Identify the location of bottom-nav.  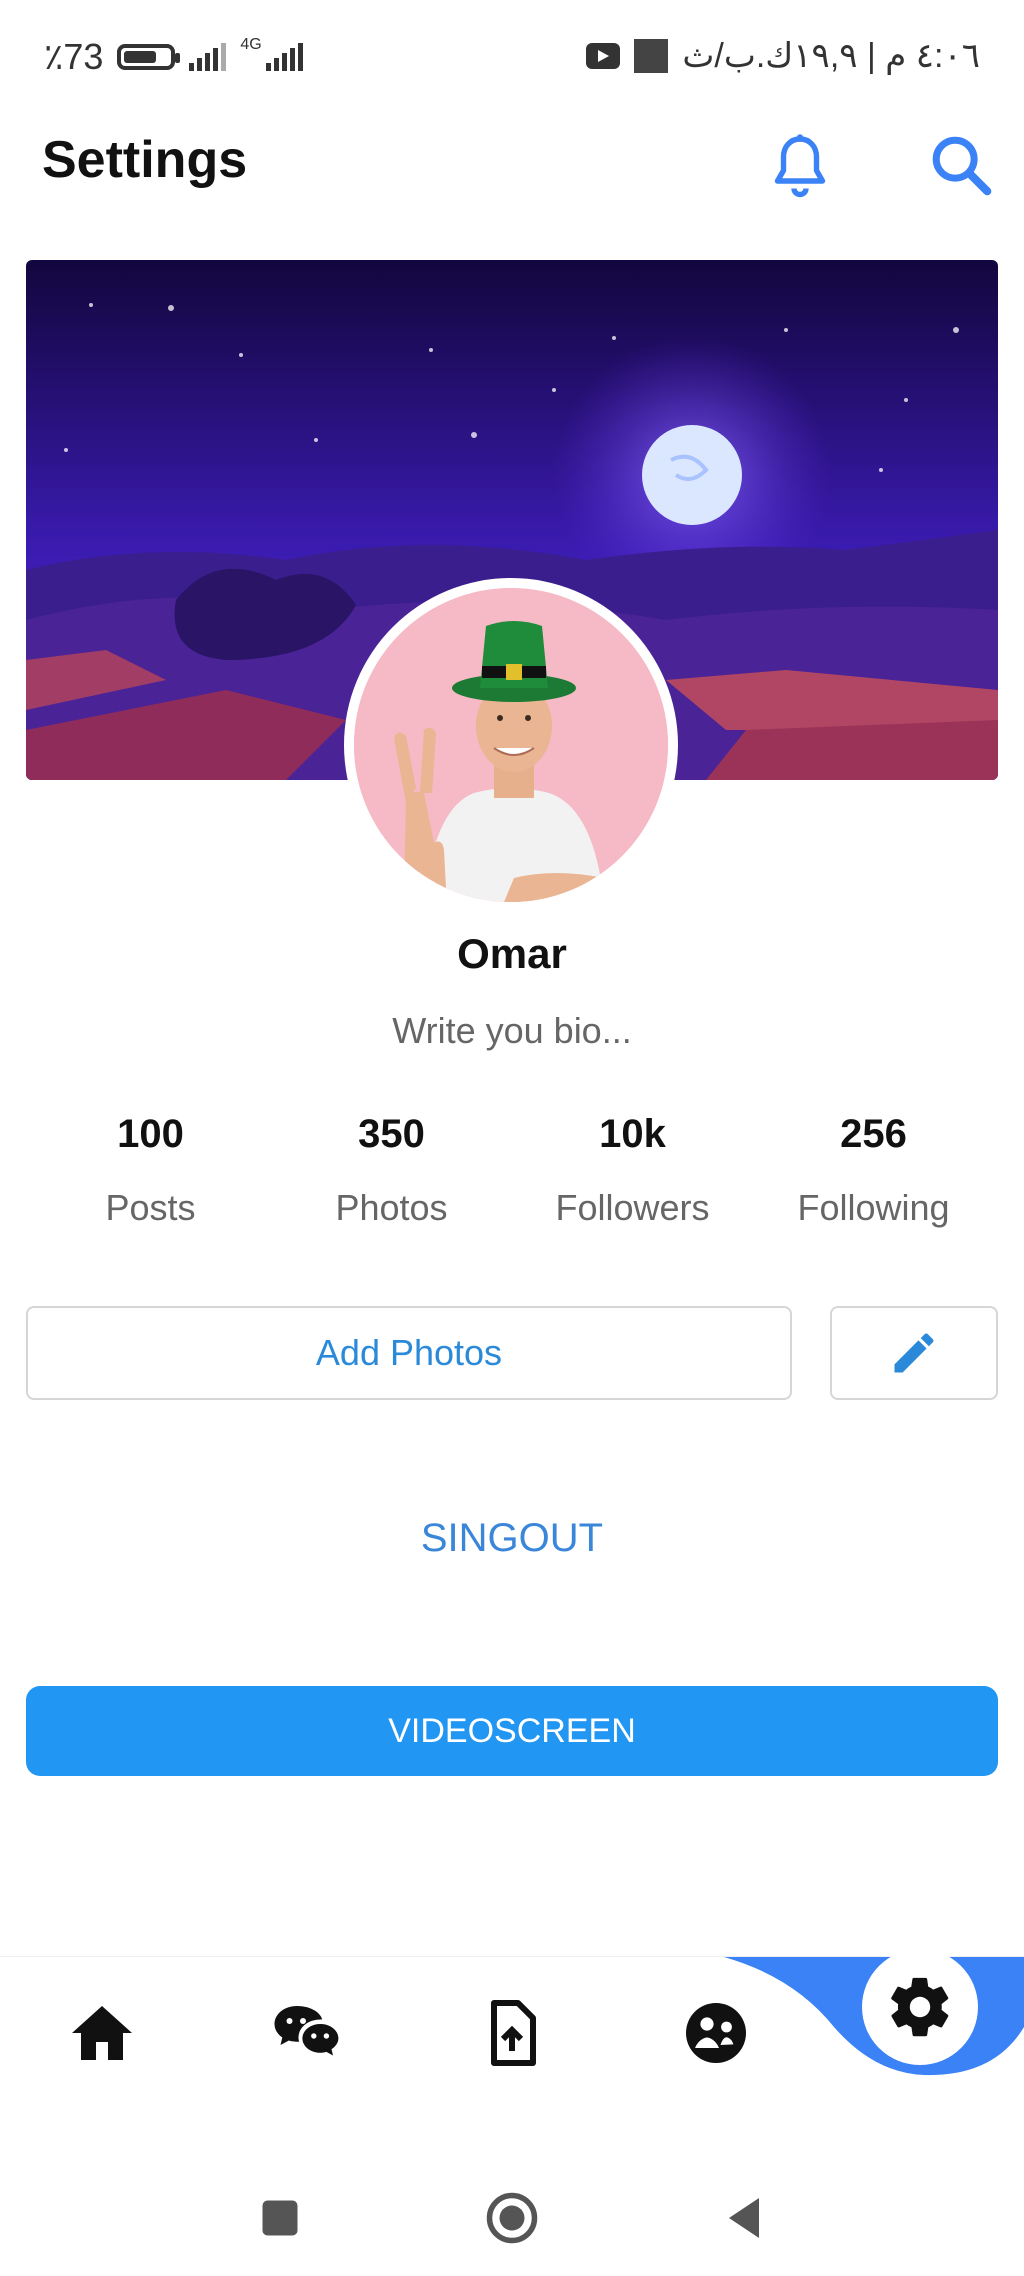
(512, 2028).